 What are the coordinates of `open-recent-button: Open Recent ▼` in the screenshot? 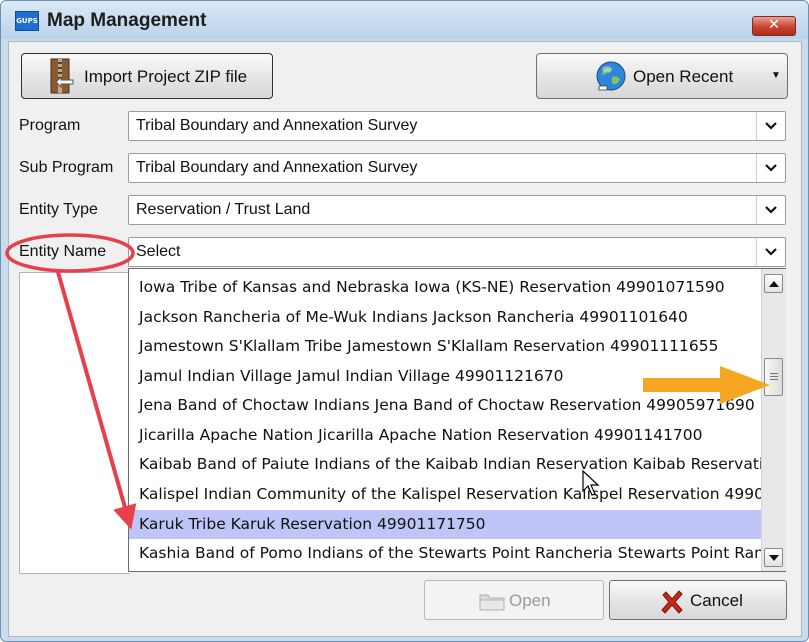 It's located at (662, 76).